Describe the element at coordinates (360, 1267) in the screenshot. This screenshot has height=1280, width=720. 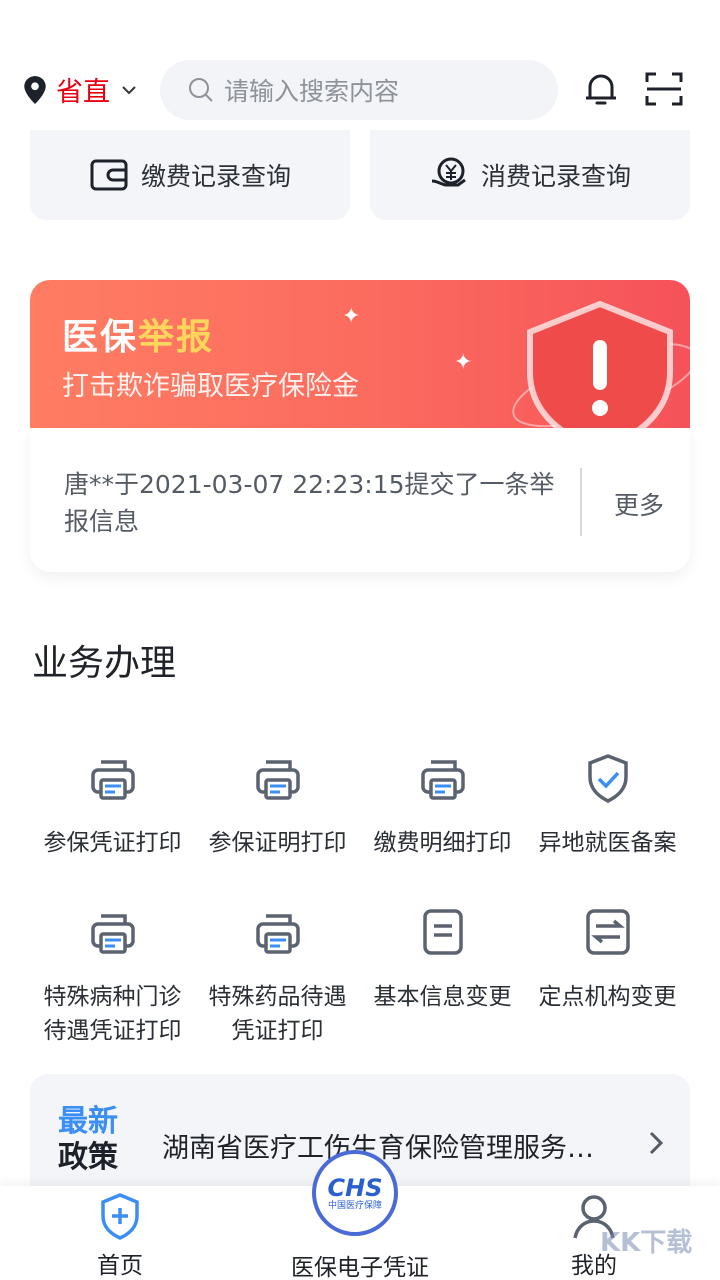
I see `tab-cert-label: 医保电子凭证` at that location.